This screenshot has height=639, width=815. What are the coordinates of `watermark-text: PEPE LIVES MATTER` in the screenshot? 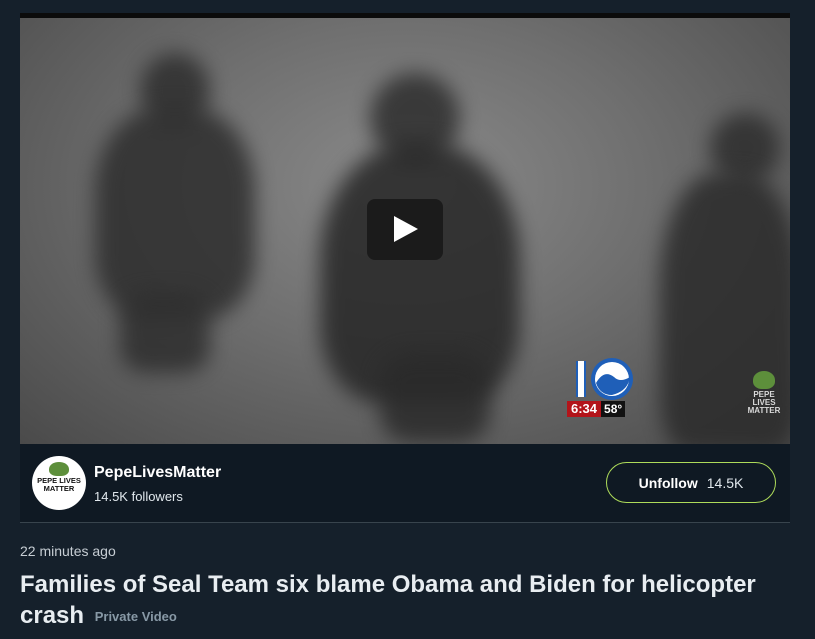 It's located at (764, 402).